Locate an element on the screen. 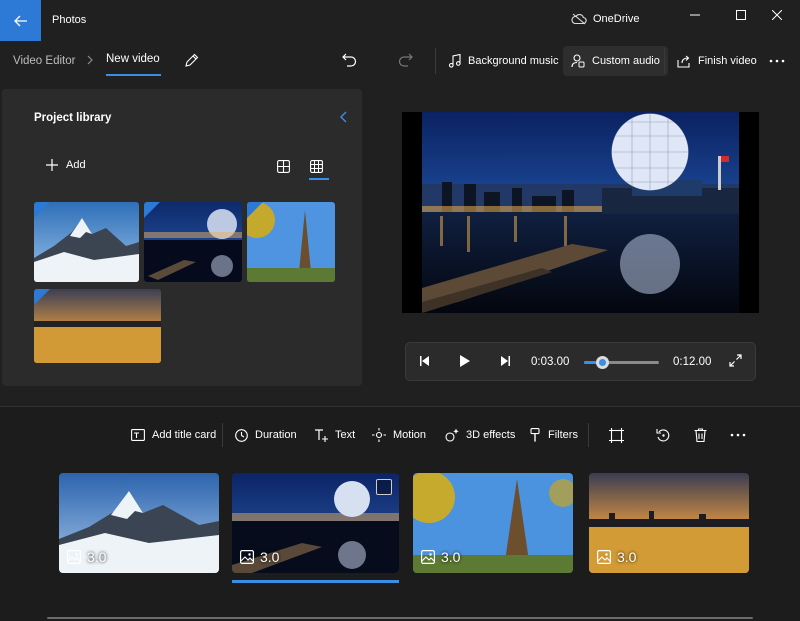  library-item-skyline is located at coordinates (97, 326).